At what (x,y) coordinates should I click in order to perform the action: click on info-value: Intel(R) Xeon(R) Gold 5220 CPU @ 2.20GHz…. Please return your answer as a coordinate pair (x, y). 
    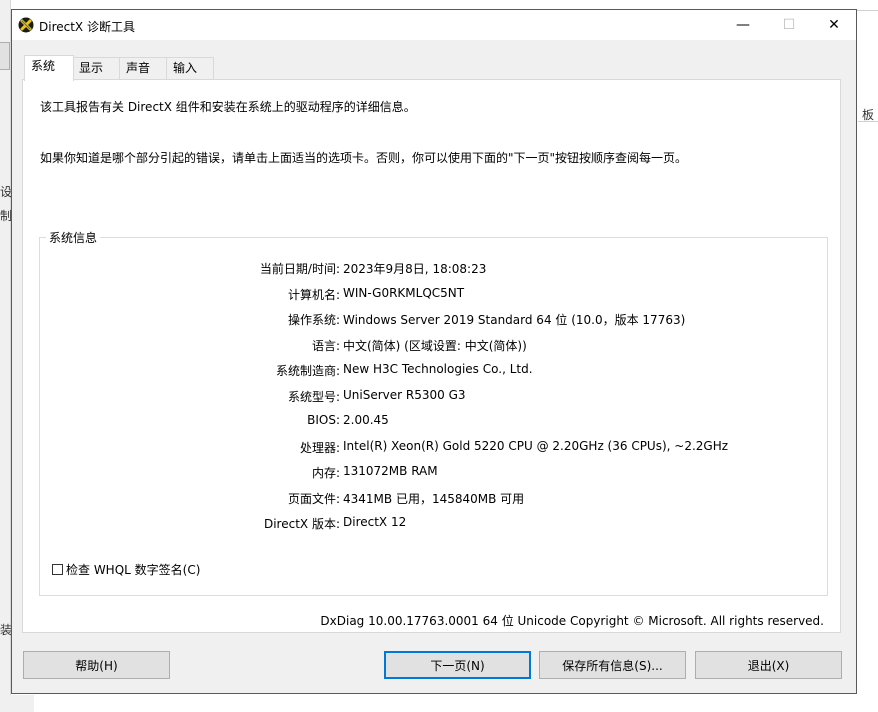
    Looking at the image, I should click on (536, 445).